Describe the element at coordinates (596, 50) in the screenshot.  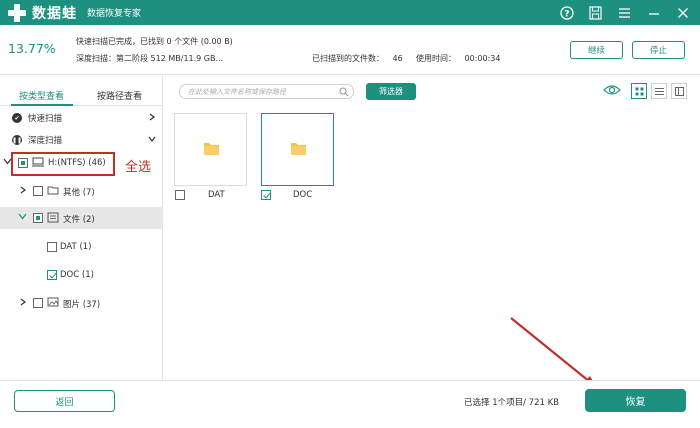
I see `continue-button: 继续` at that location.